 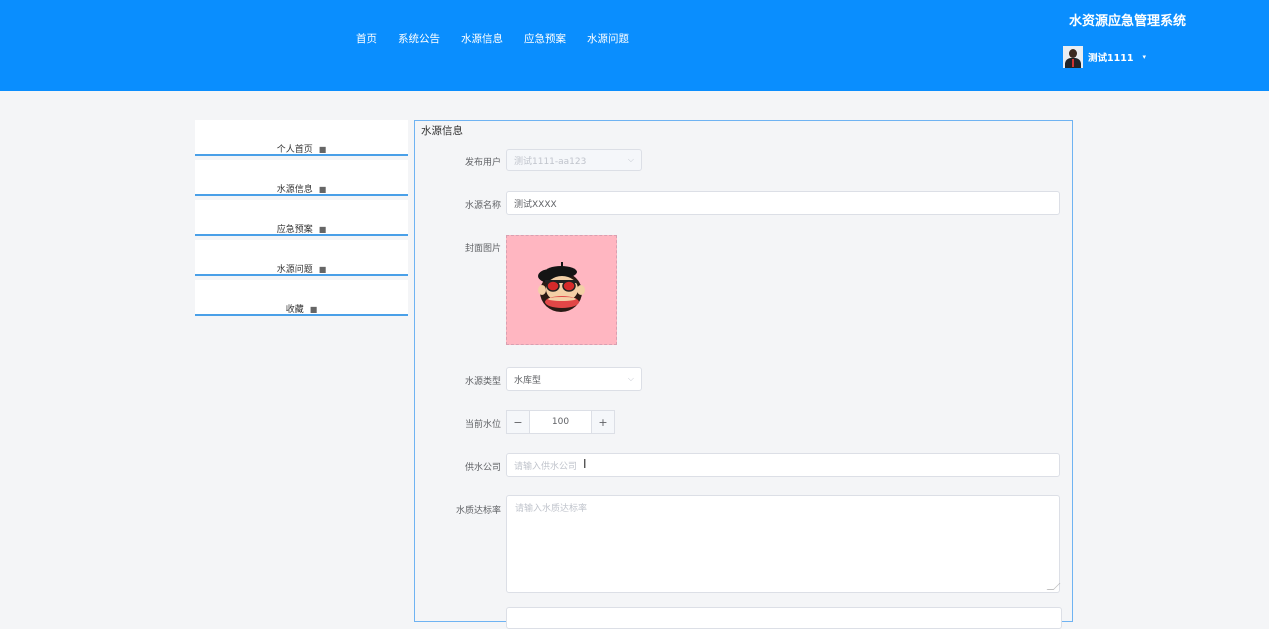 I want to click on user-menu: 测试1111 ▾, so click(x=1104, y=57).